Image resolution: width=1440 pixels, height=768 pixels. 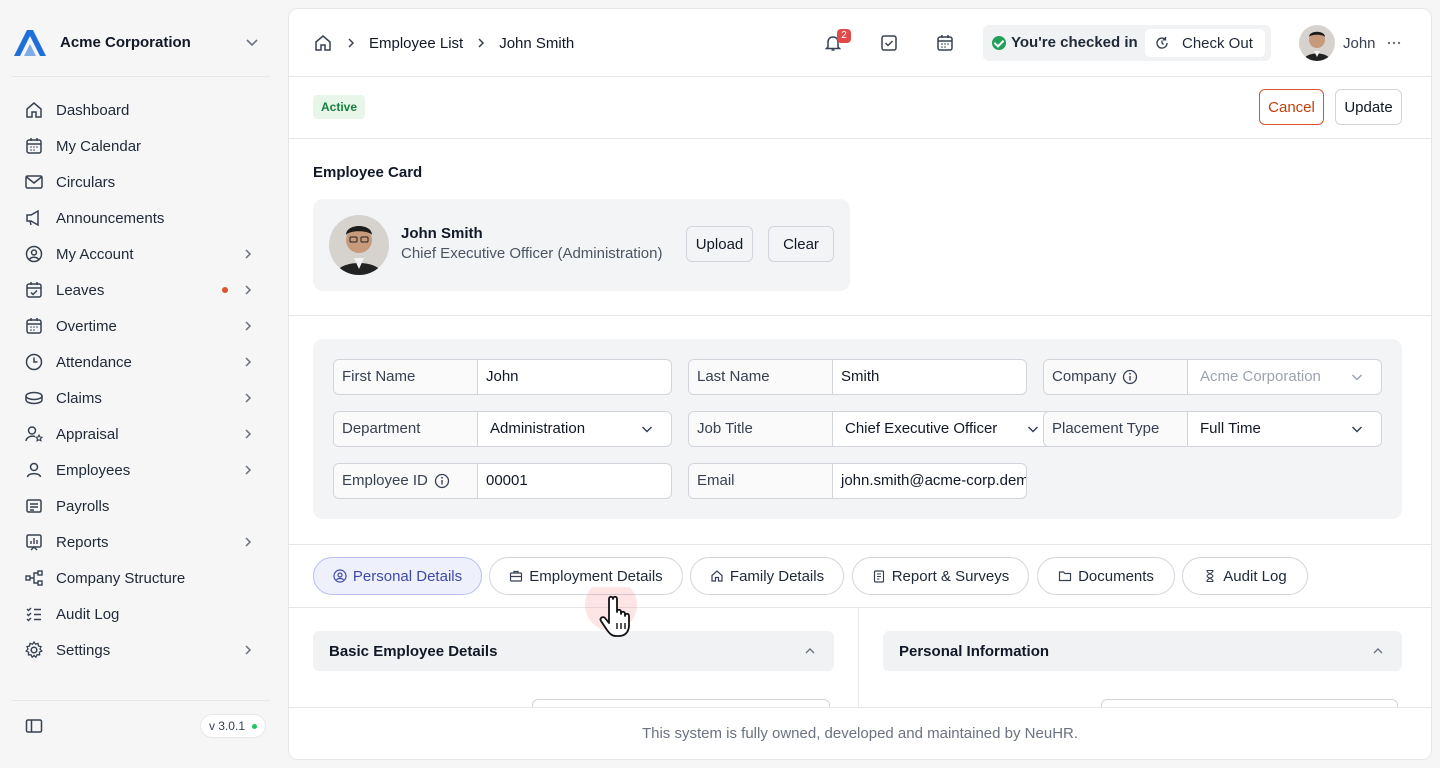 I want to click on user-name: John, so click(x=1359, y=43).